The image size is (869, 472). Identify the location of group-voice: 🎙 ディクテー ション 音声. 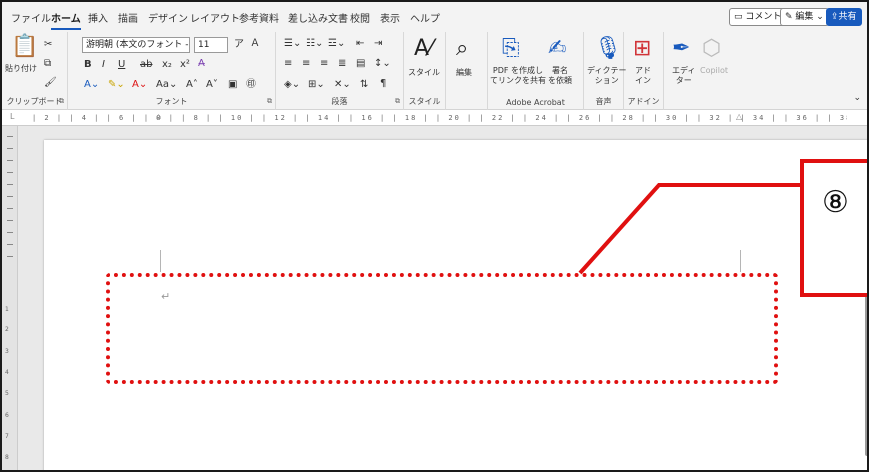
(605, 71).